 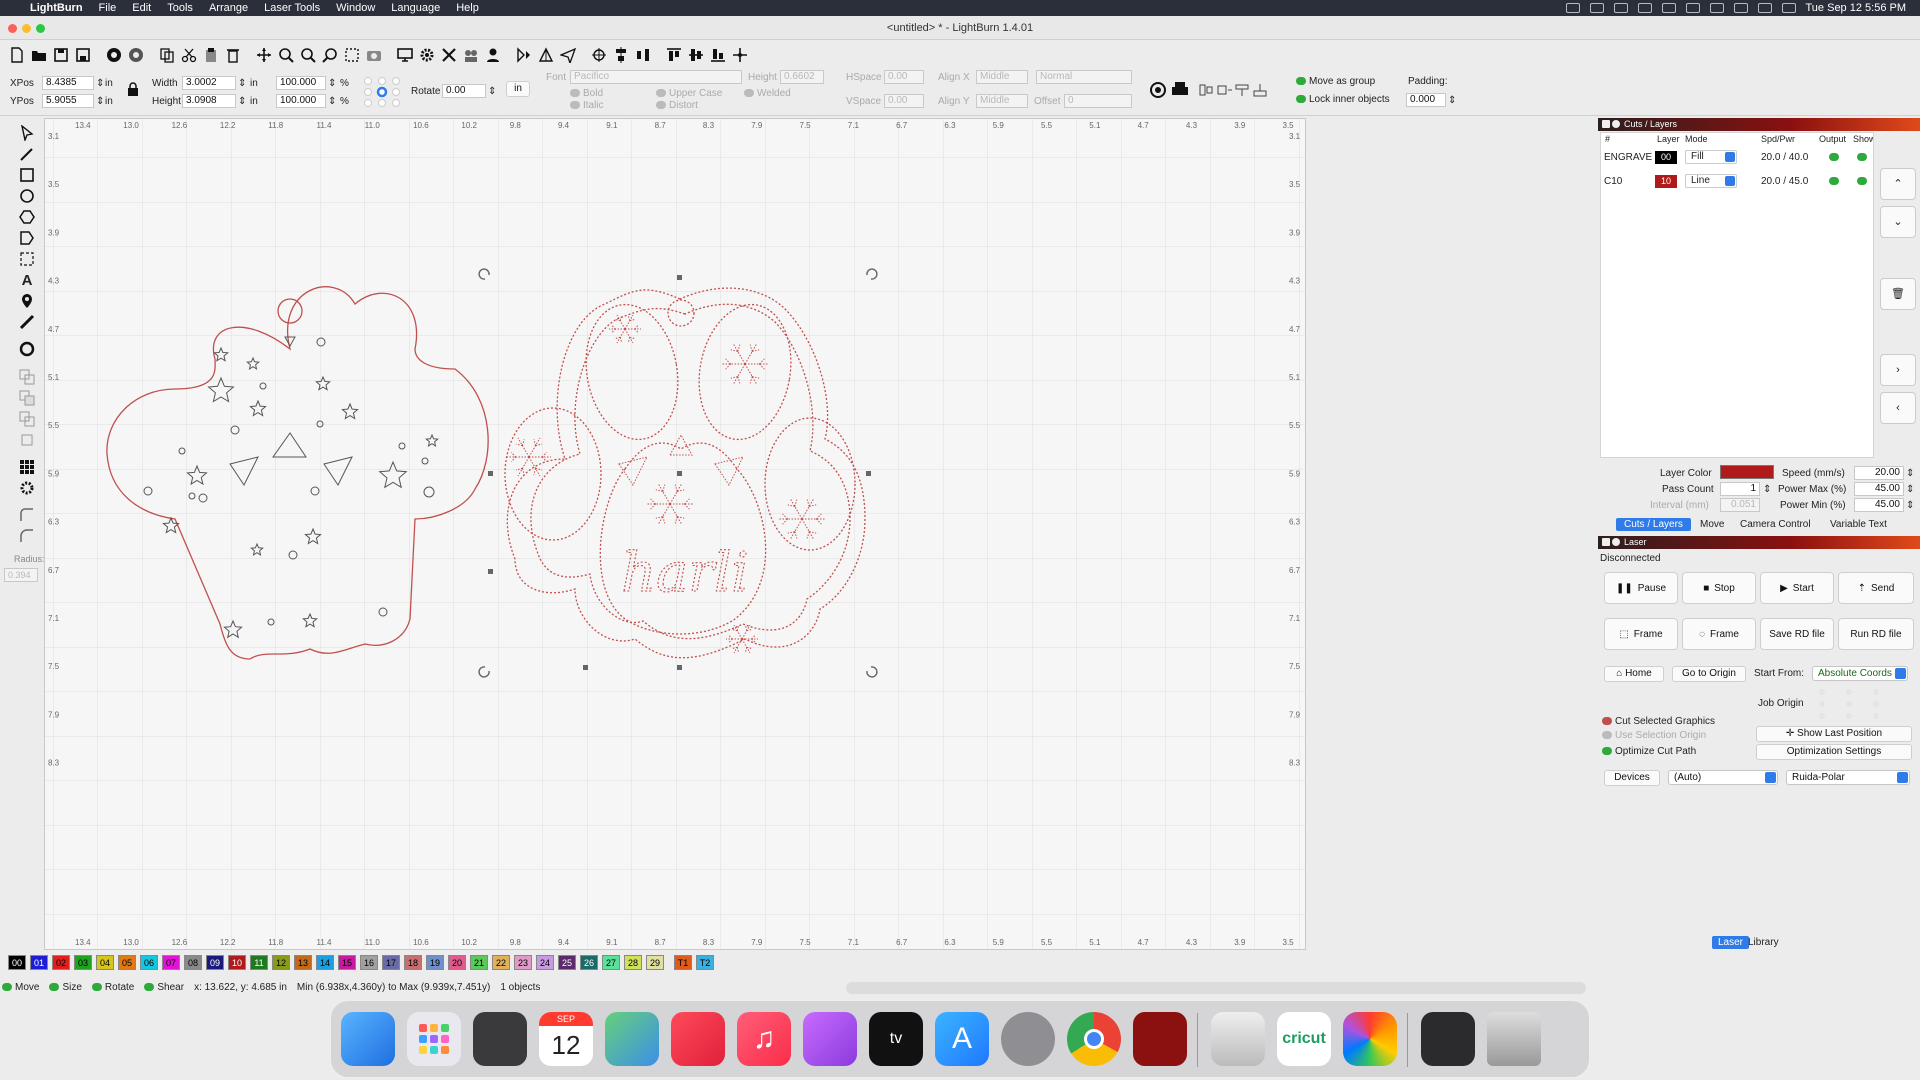 What do you see at coordinates (1719, 634) in the screenshot?
I see `rubber-band-frame-button: ◌ Frame` at bounding box center [1719, 634].